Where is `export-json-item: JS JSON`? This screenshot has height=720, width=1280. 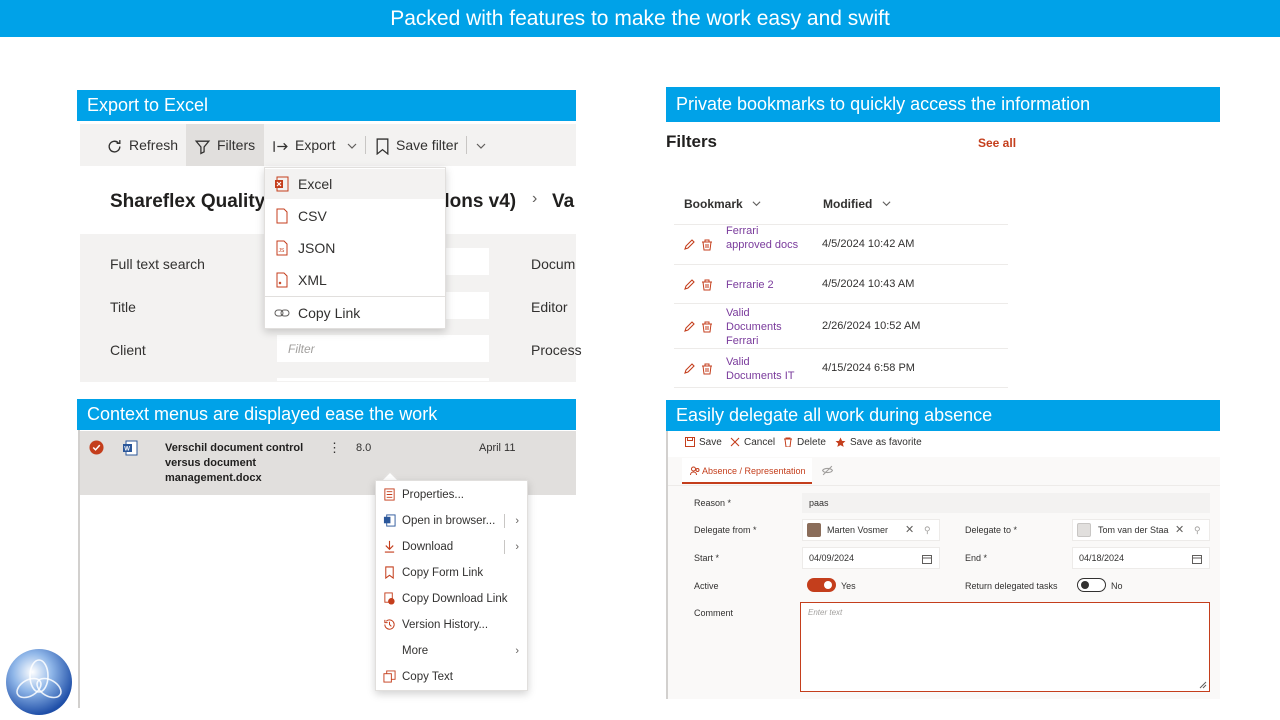
export-json-item: JS JSON is located at coordinates (355, 248).